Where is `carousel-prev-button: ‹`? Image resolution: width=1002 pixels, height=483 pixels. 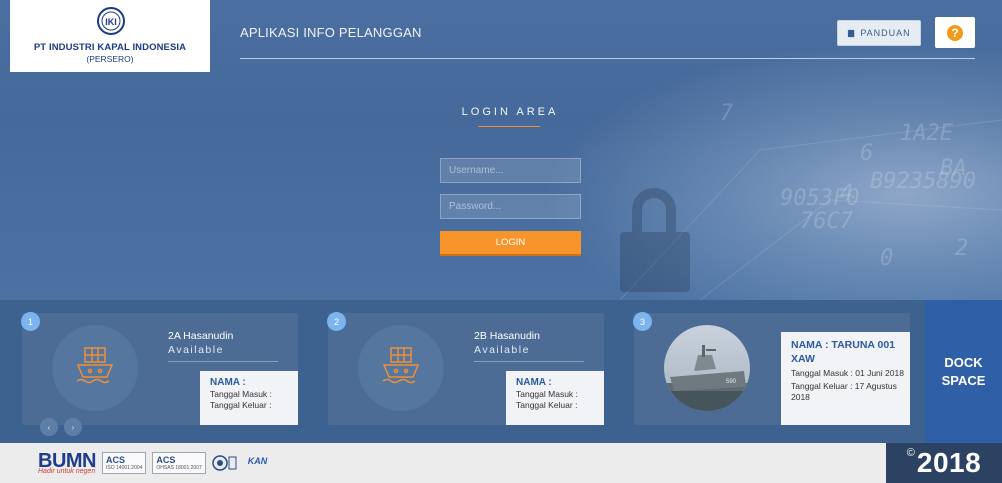
carousel-prev-button: ‹ is located at coordinates (49, 427).